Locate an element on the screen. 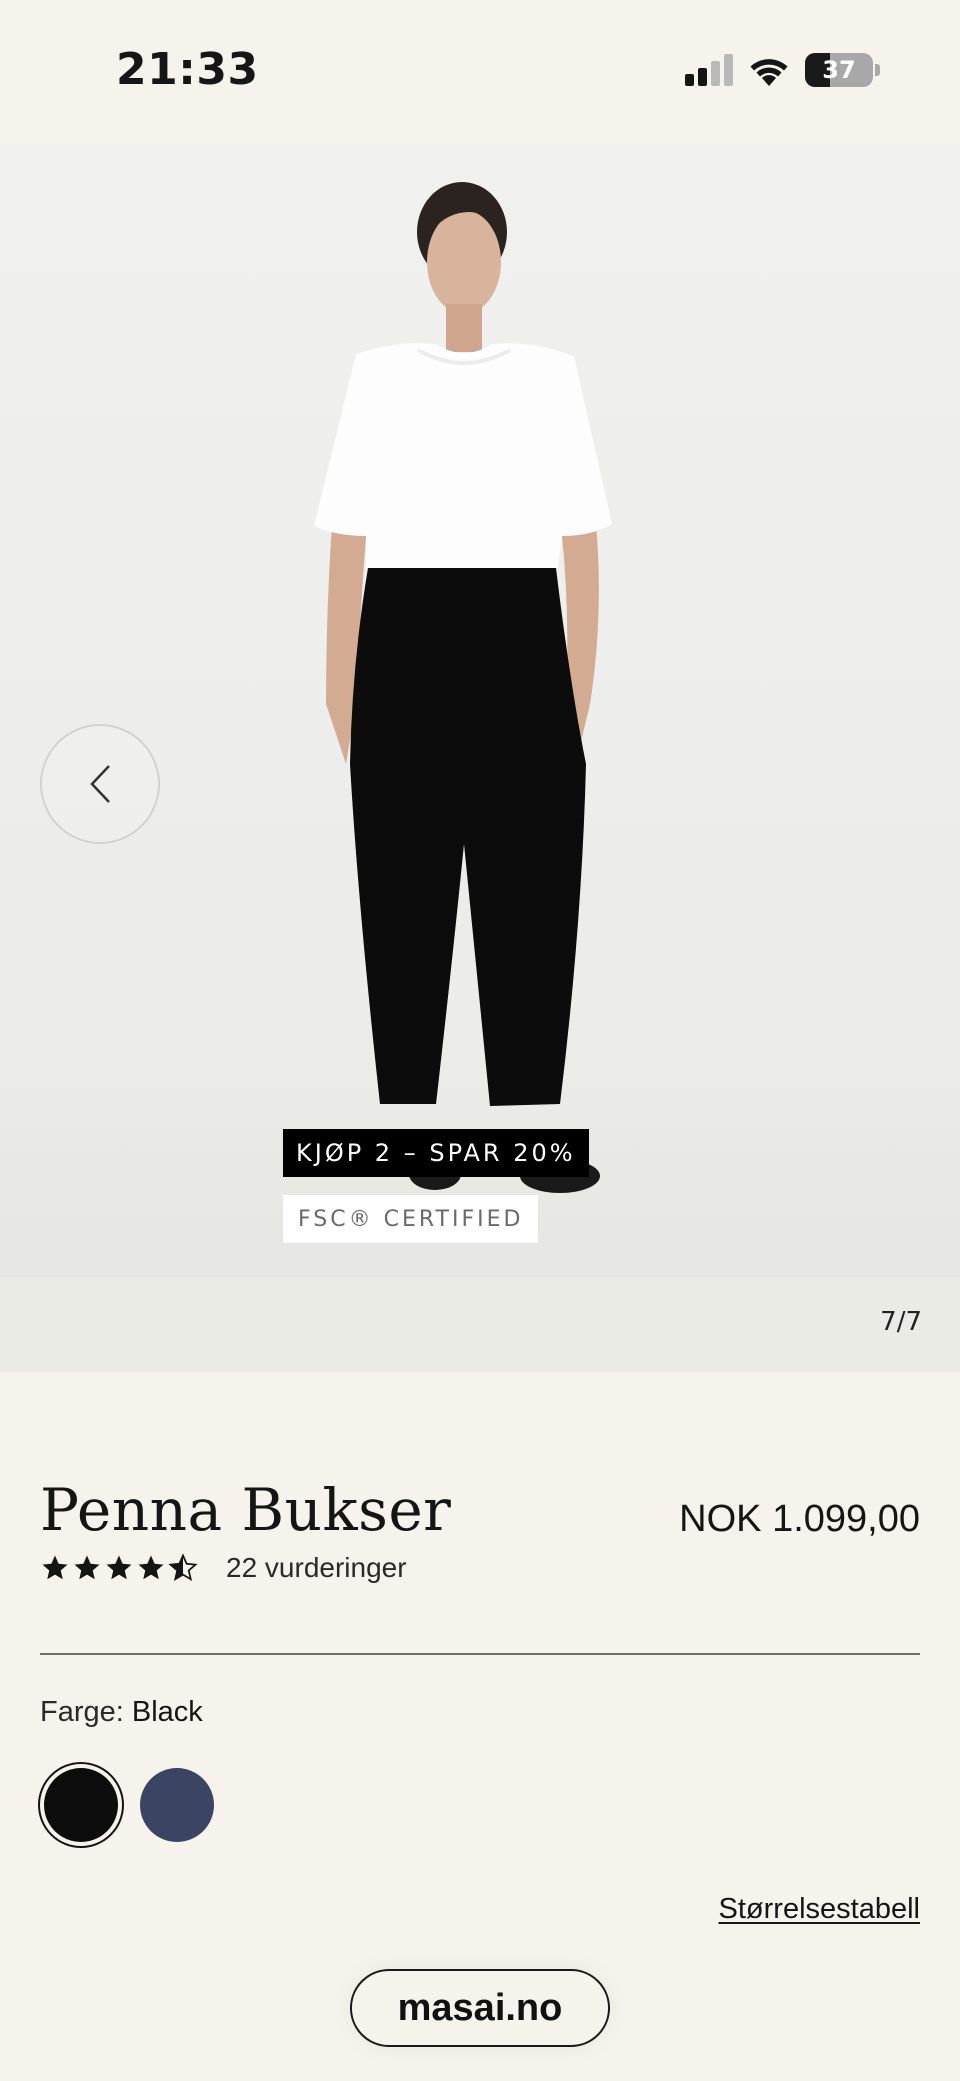 This screenshot has height=2081, width=960. status-time: 21:33 is located at coordinates (187, 69).